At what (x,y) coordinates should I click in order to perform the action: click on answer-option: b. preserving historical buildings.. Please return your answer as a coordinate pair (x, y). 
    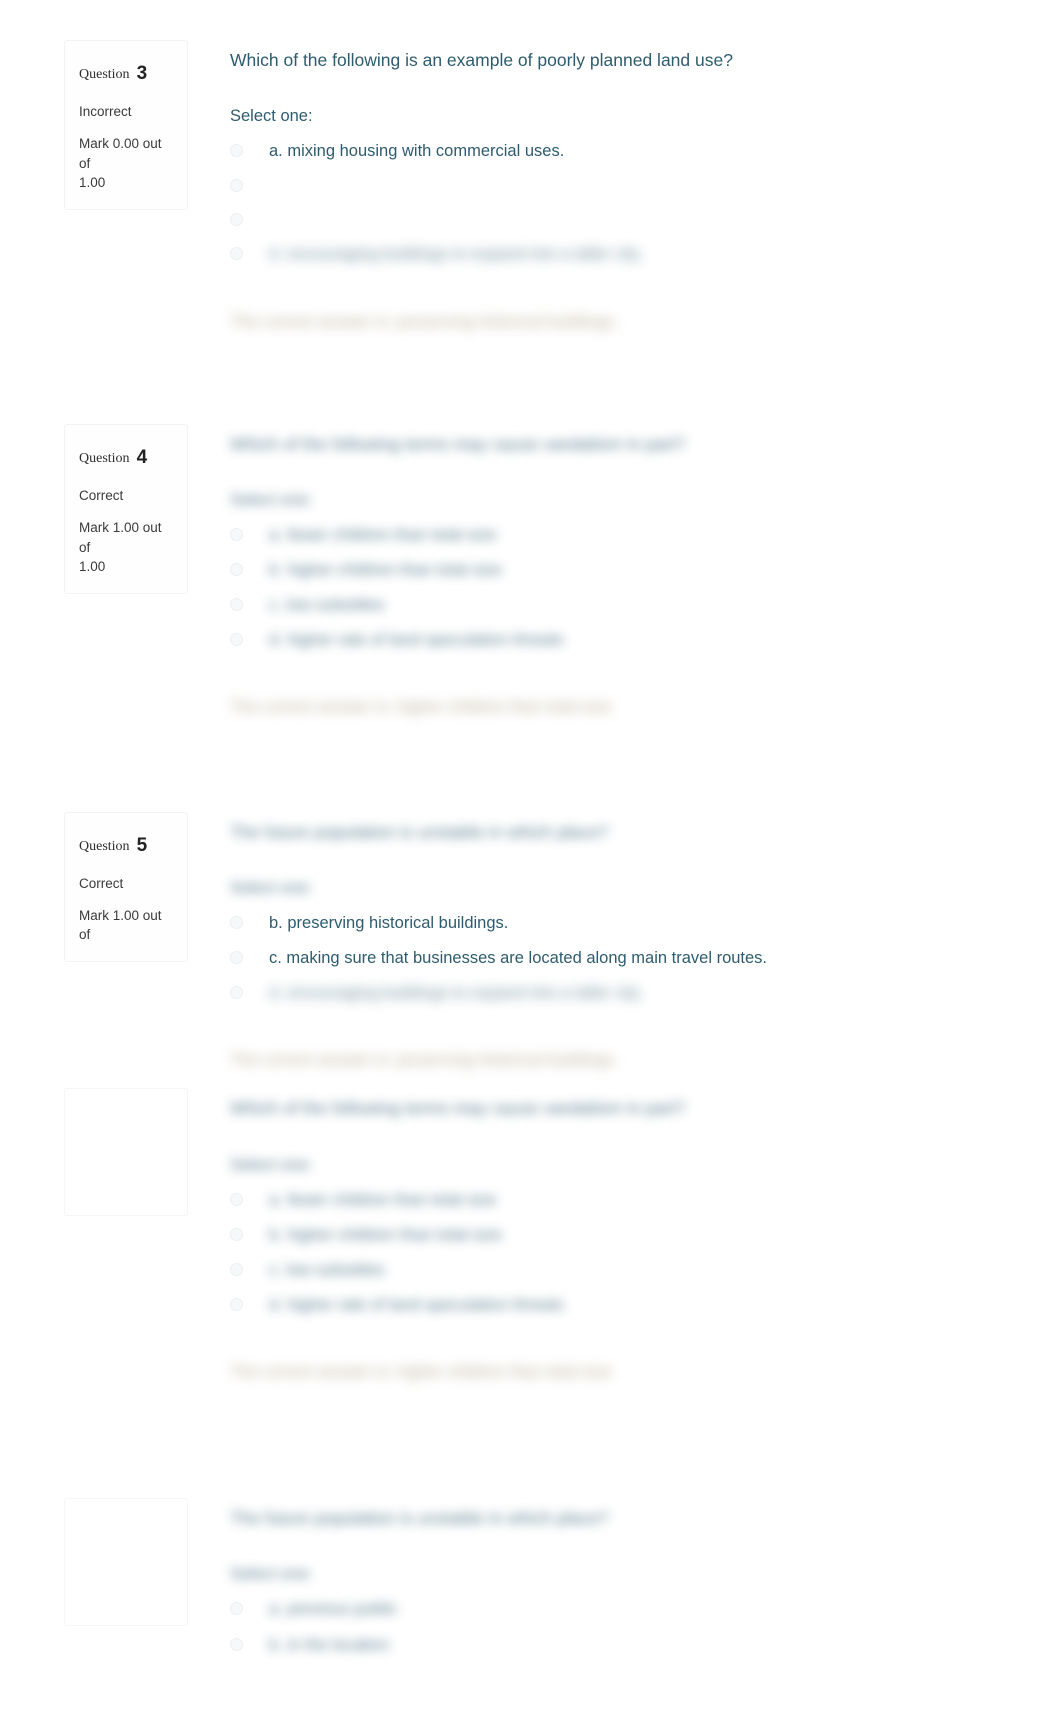
    Looking at the image, I should click on (616, 923).